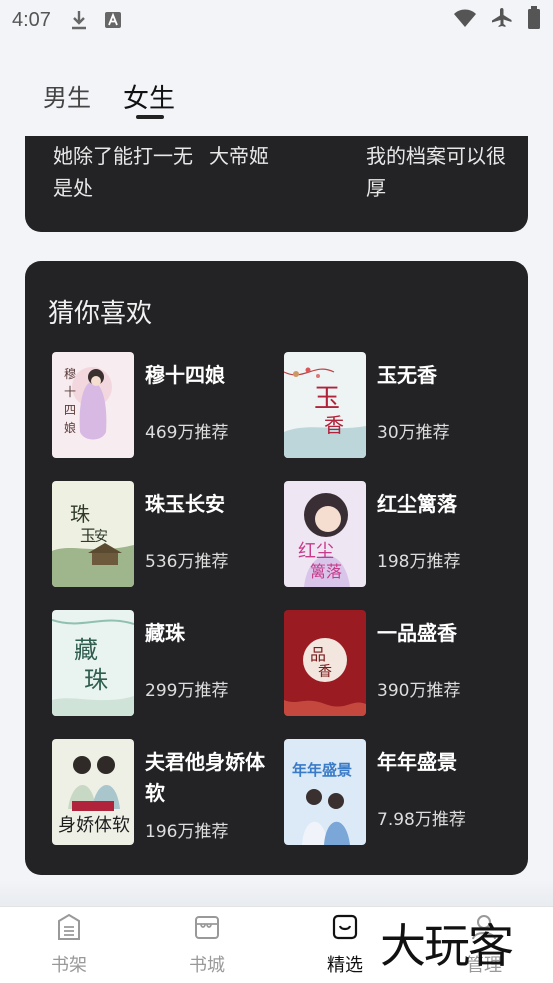 The height and width of the screenshot is (983, 553). What do you see at coordinates (444, 504) in the screenshot?
I see `book-title: 红尘篱落` at bounding box center [444, 504].